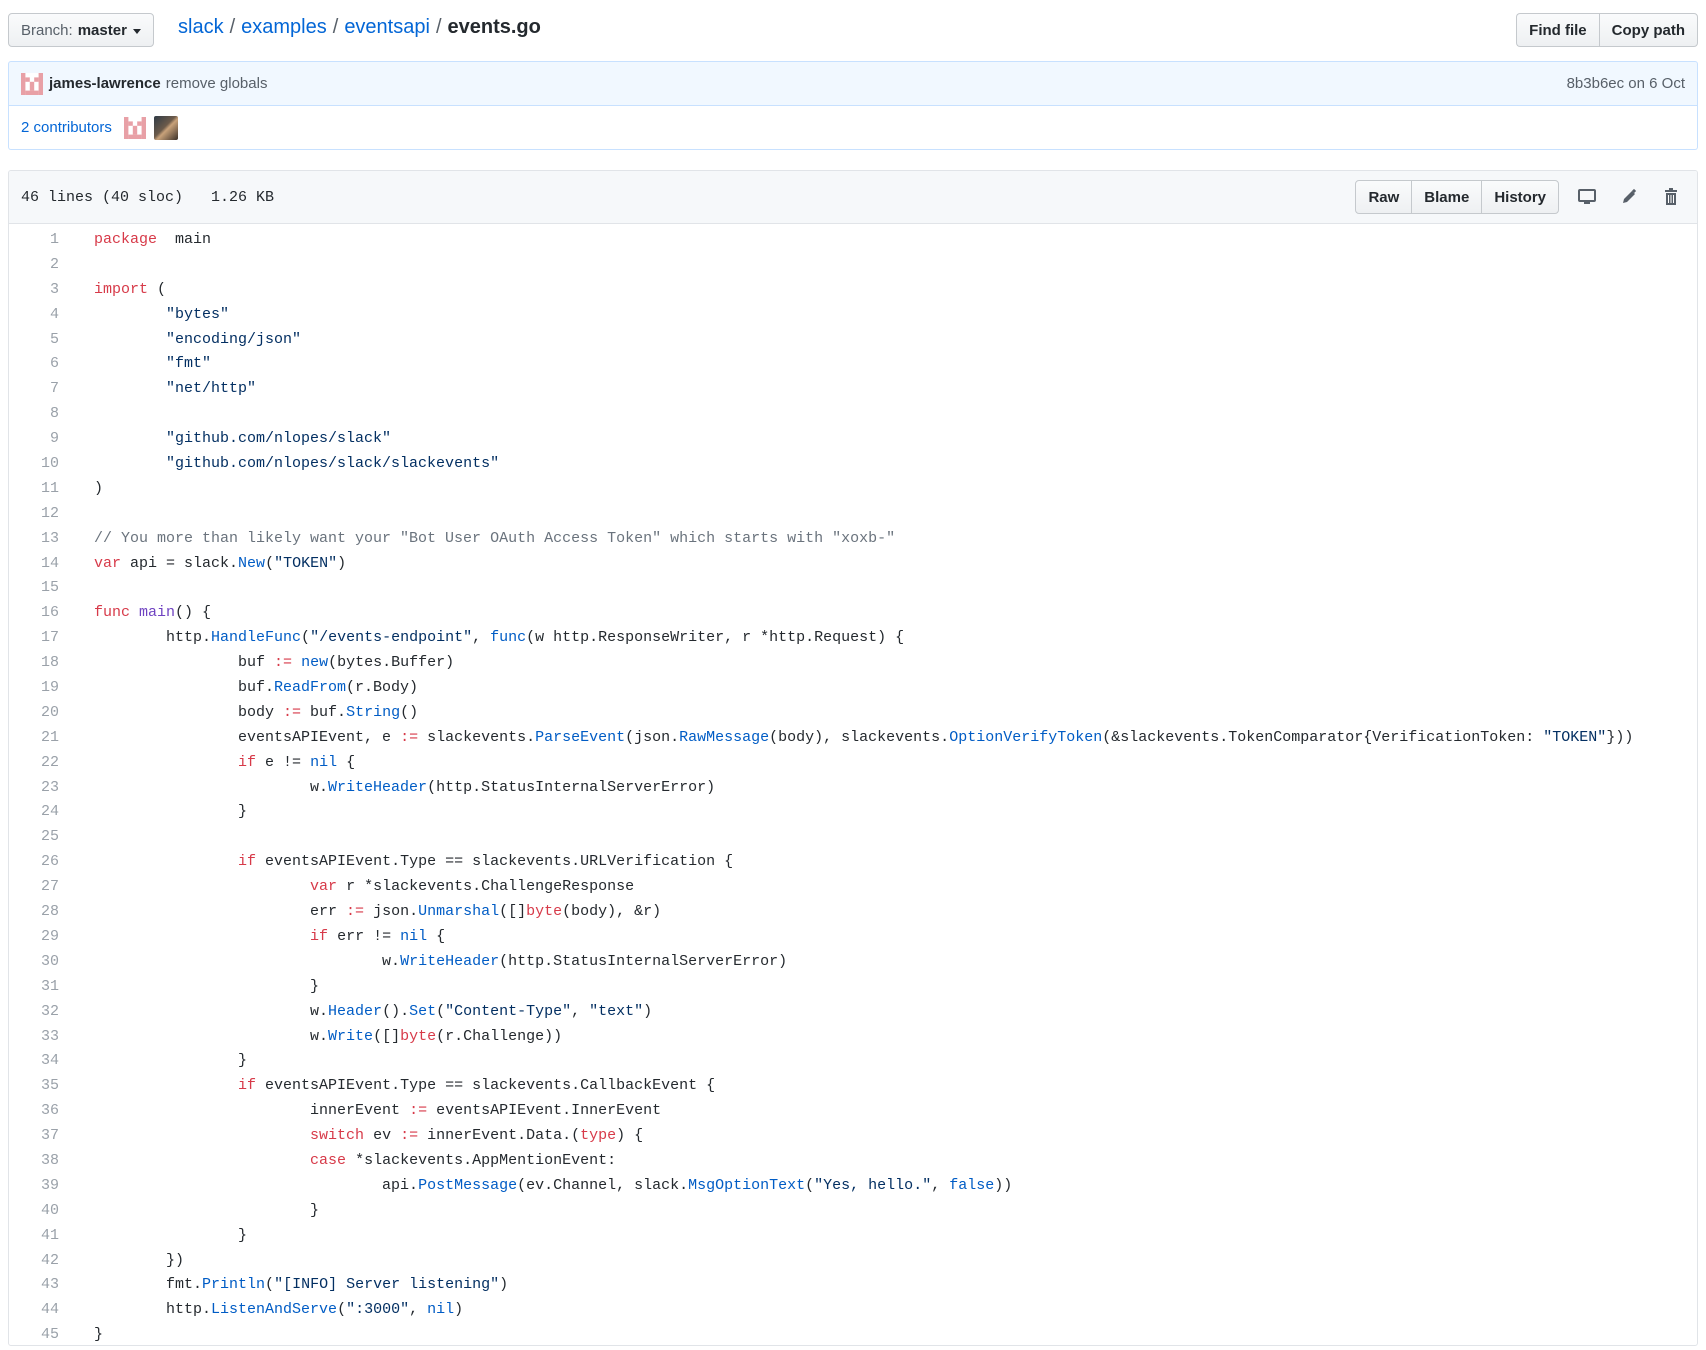 This screenshot has width=1706, height=1350. I want to click on line-number: 11, so click(34, 489).